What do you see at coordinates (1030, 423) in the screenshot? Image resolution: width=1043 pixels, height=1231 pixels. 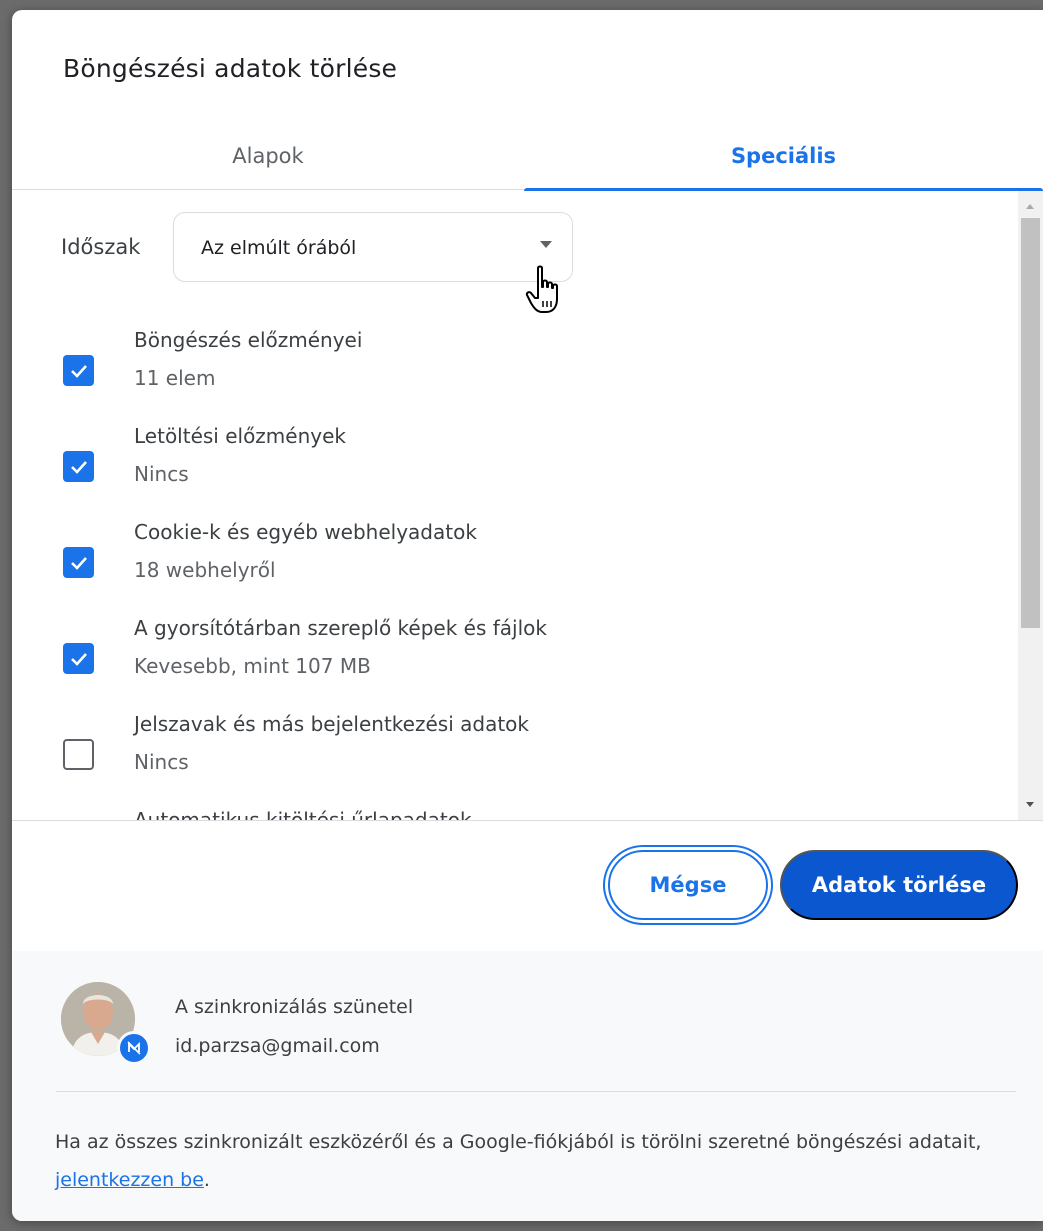 I see `scrollbar-thumb` at bounding box center [1030, 423].